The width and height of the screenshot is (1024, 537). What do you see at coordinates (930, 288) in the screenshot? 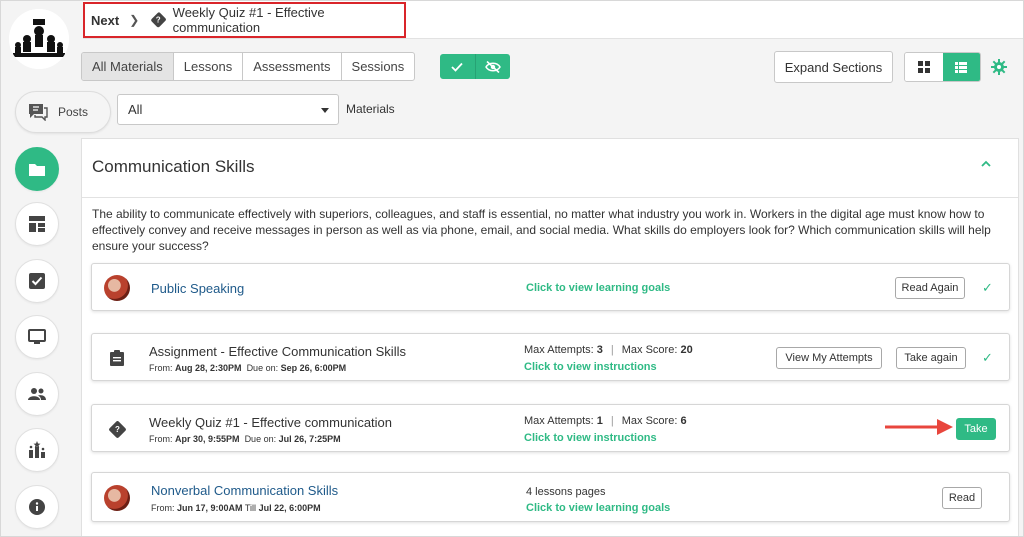
I see `read-again-button: Read Again` at bounding box center [930, 288].